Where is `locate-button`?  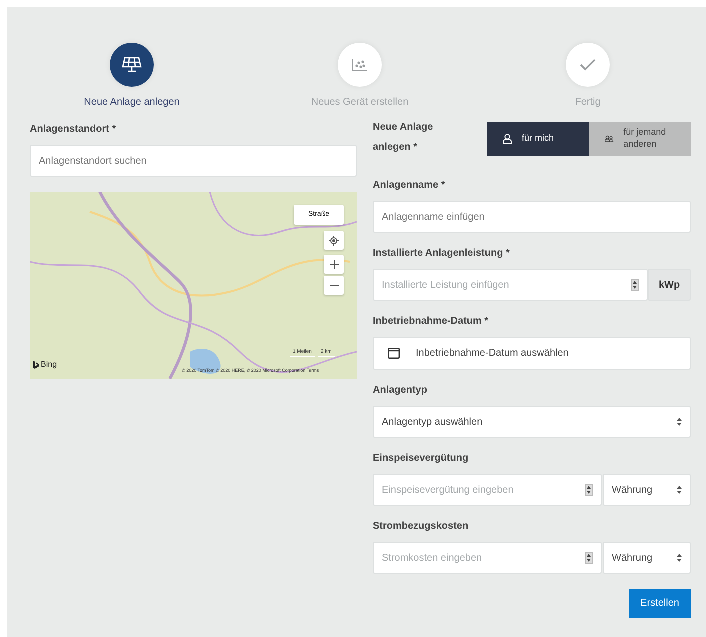 locate-button is located at coordinates (334, 240).